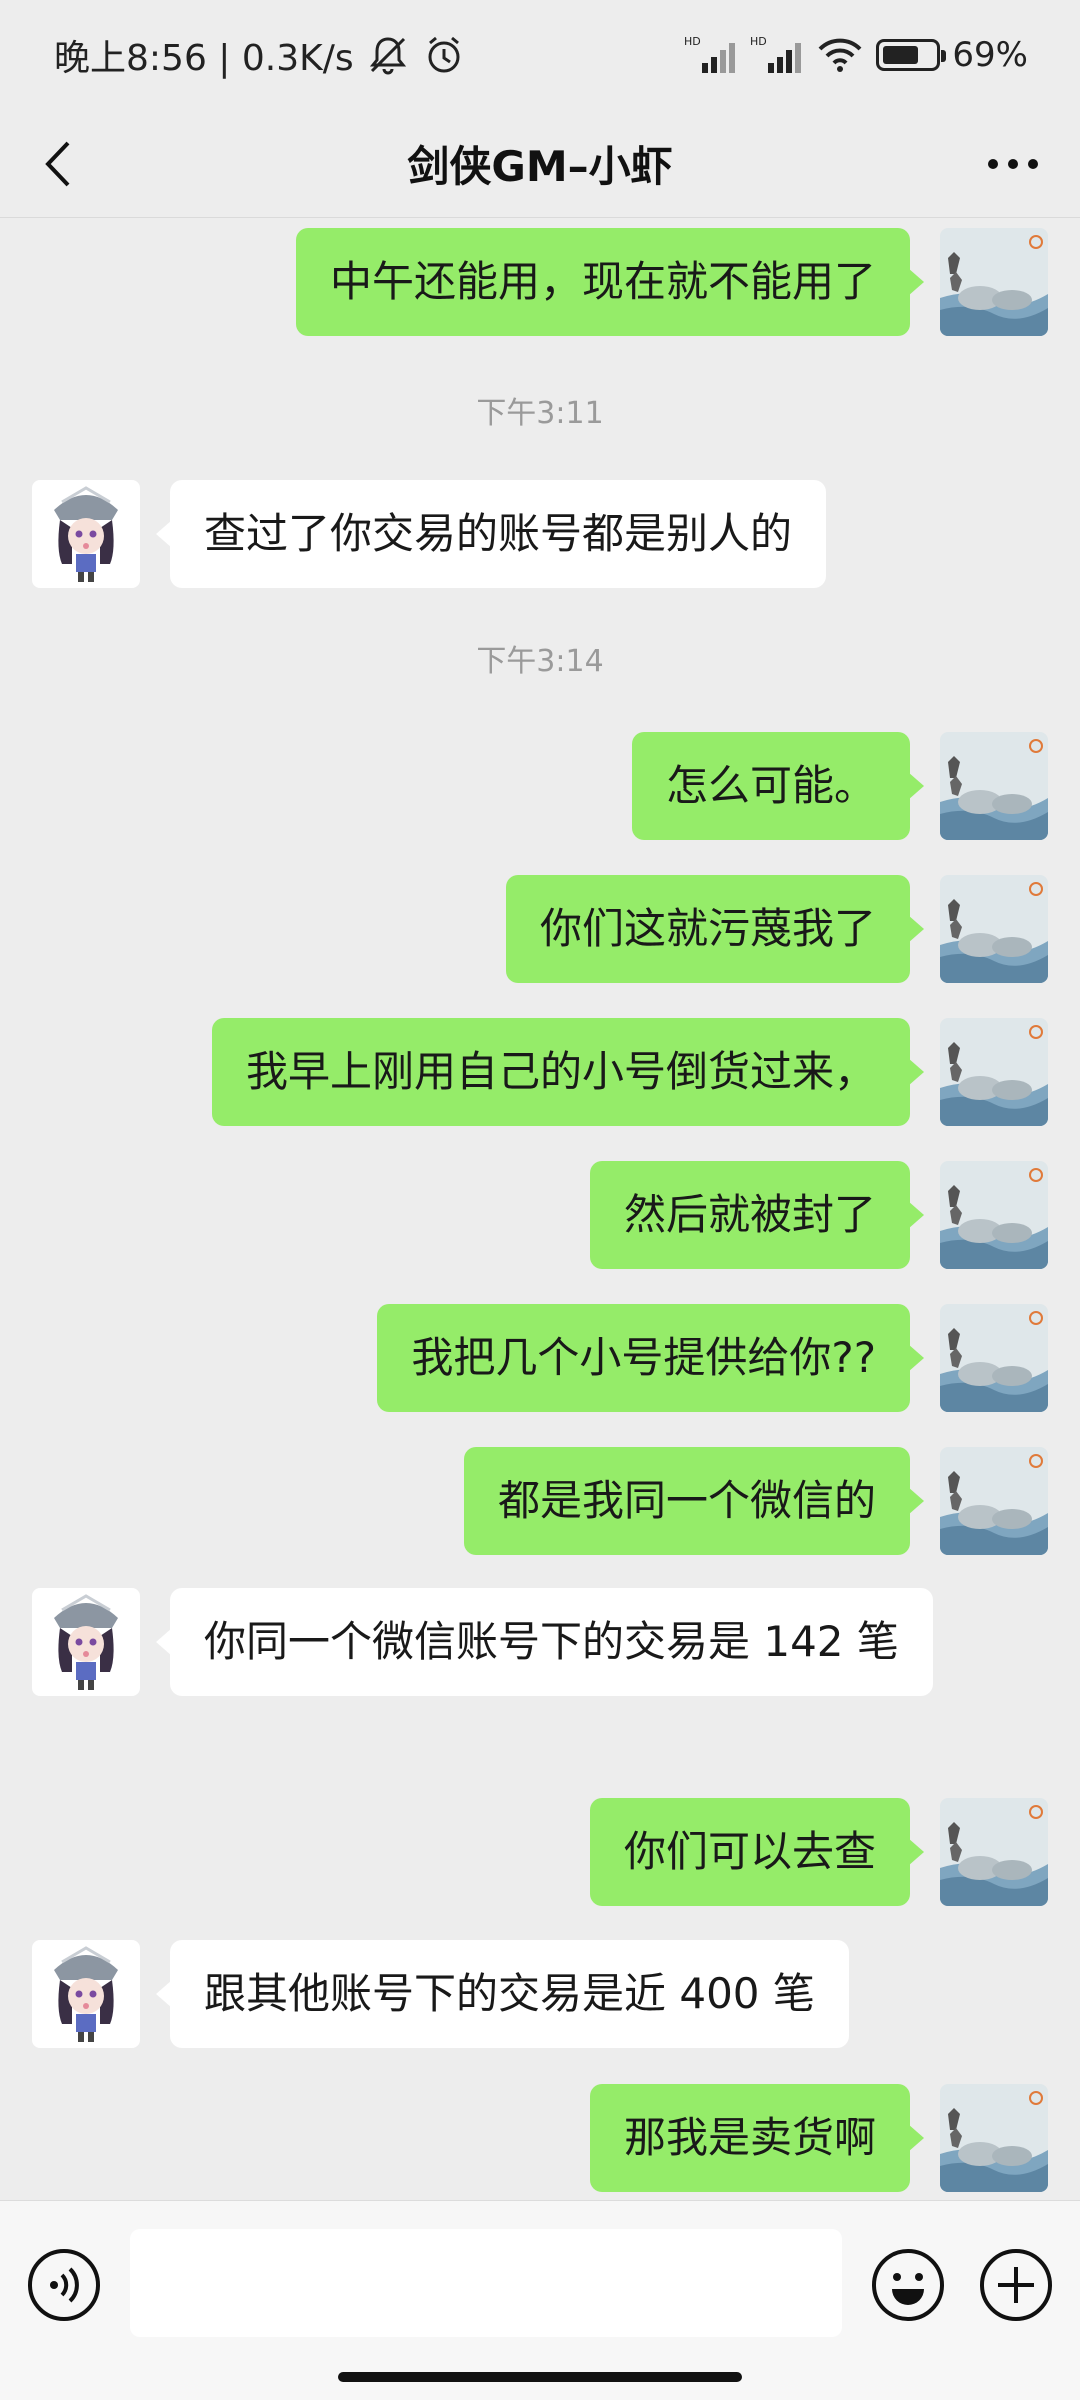 The height and width of the screenshot is (2400, 1080). I want to click on status-left: 晚上8:56 | 0.3K/s, so click(260, 55).